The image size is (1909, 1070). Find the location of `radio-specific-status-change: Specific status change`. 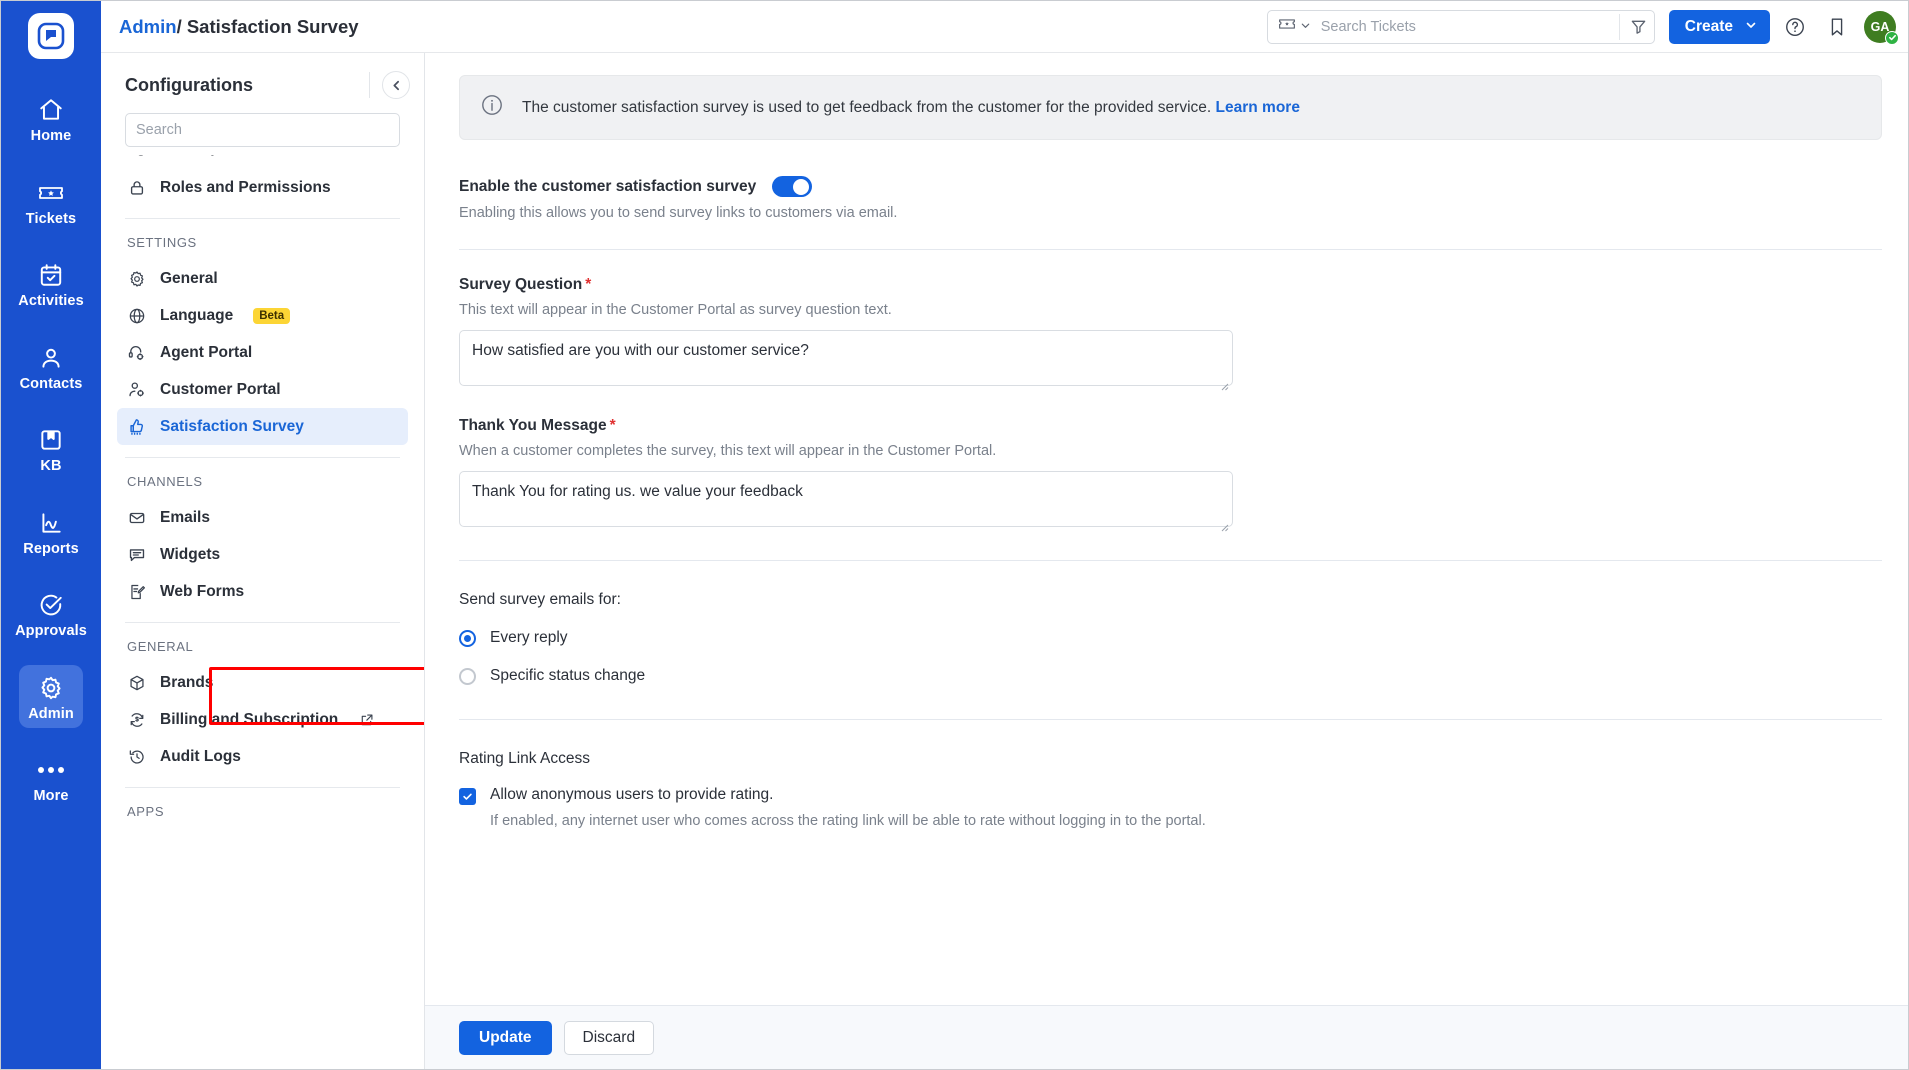

radio-specific-status-change: Specific status change is located at coordinates (1170, 676).